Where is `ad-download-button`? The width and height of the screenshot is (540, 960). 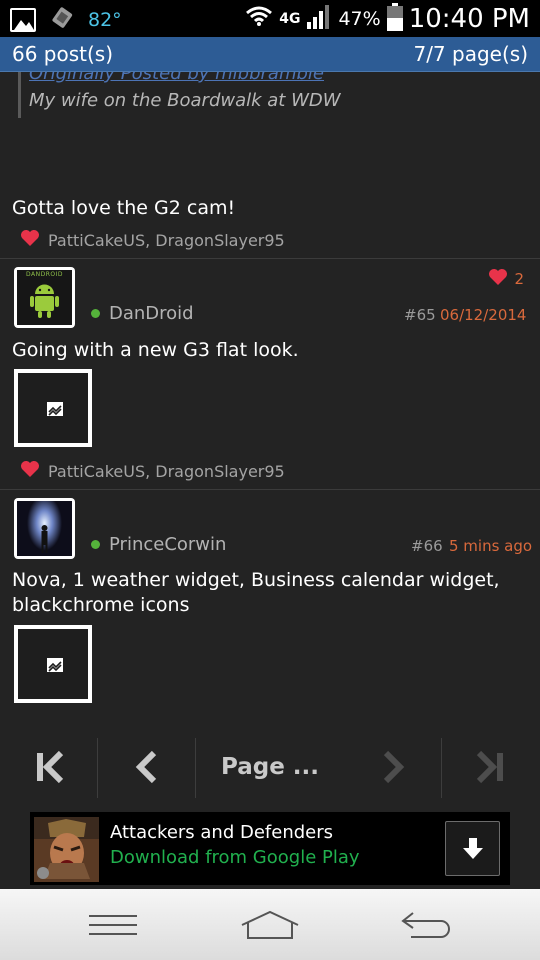
ad-download-button is located at coordinates (472, 848).